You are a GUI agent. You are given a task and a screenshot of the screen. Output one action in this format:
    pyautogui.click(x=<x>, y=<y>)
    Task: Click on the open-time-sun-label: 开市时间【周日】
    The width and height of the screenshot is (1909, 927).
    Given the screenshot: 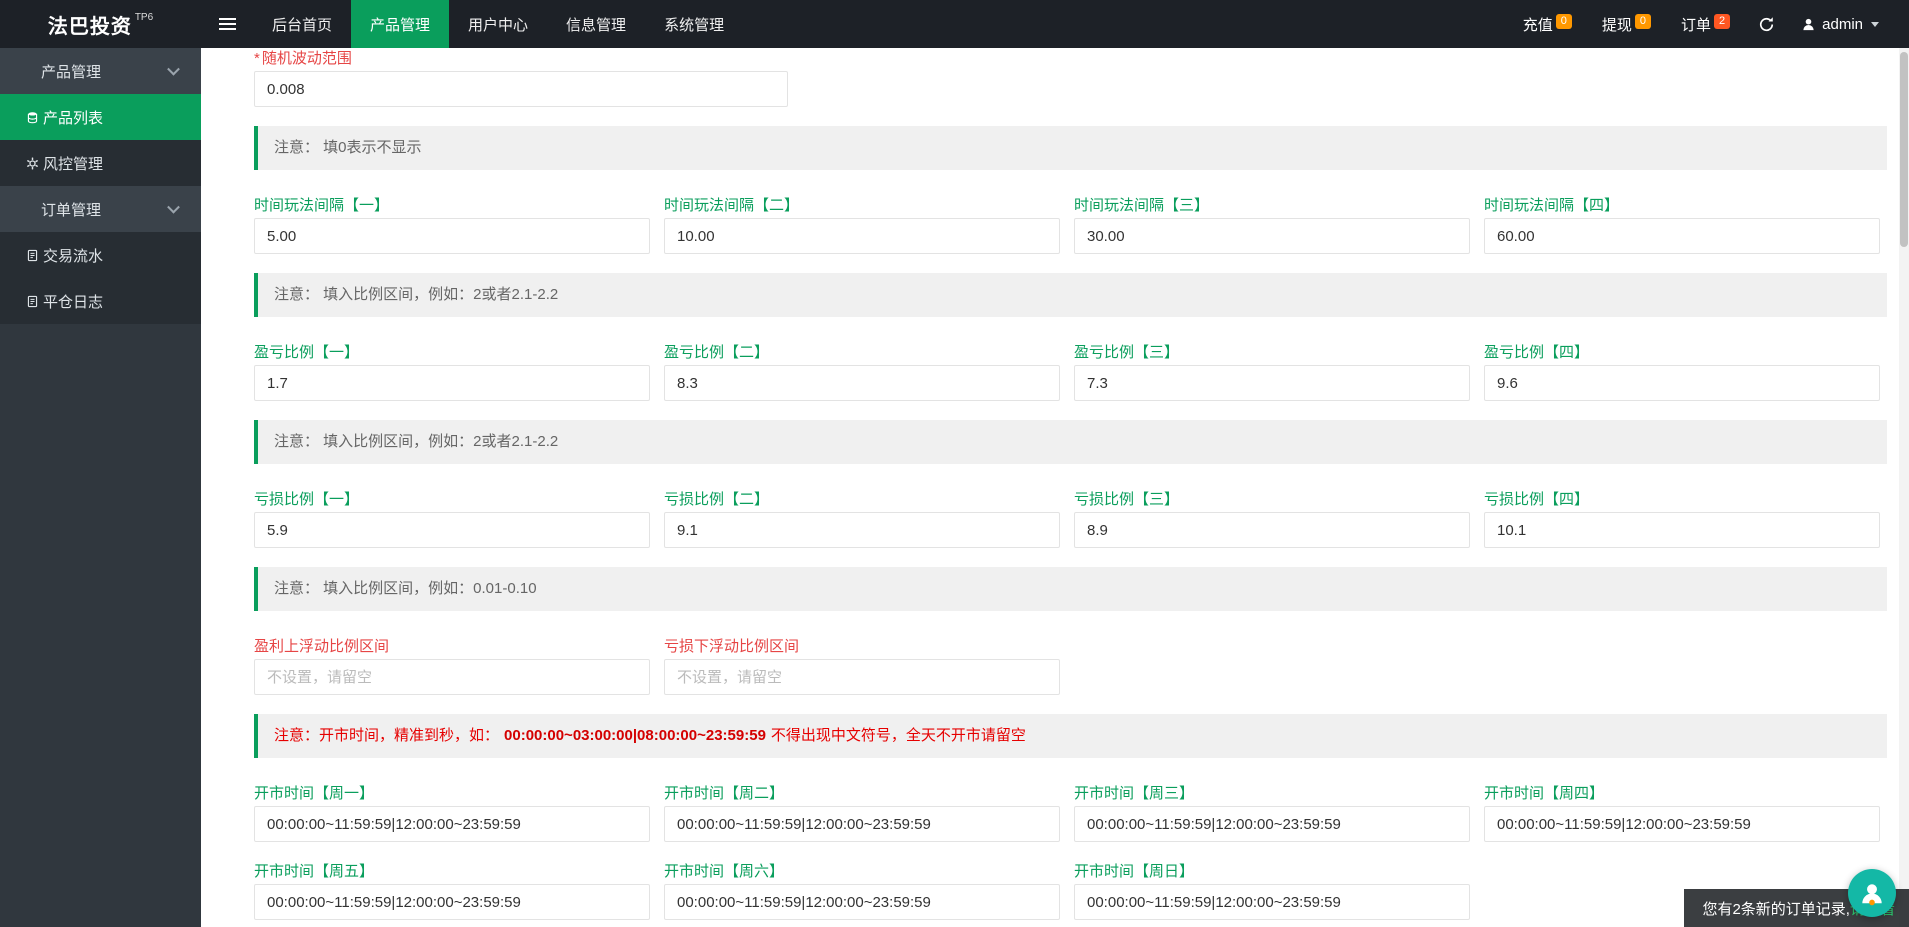 What is the action you would take?
    pyautogui.click(x=1134, y=871)
    